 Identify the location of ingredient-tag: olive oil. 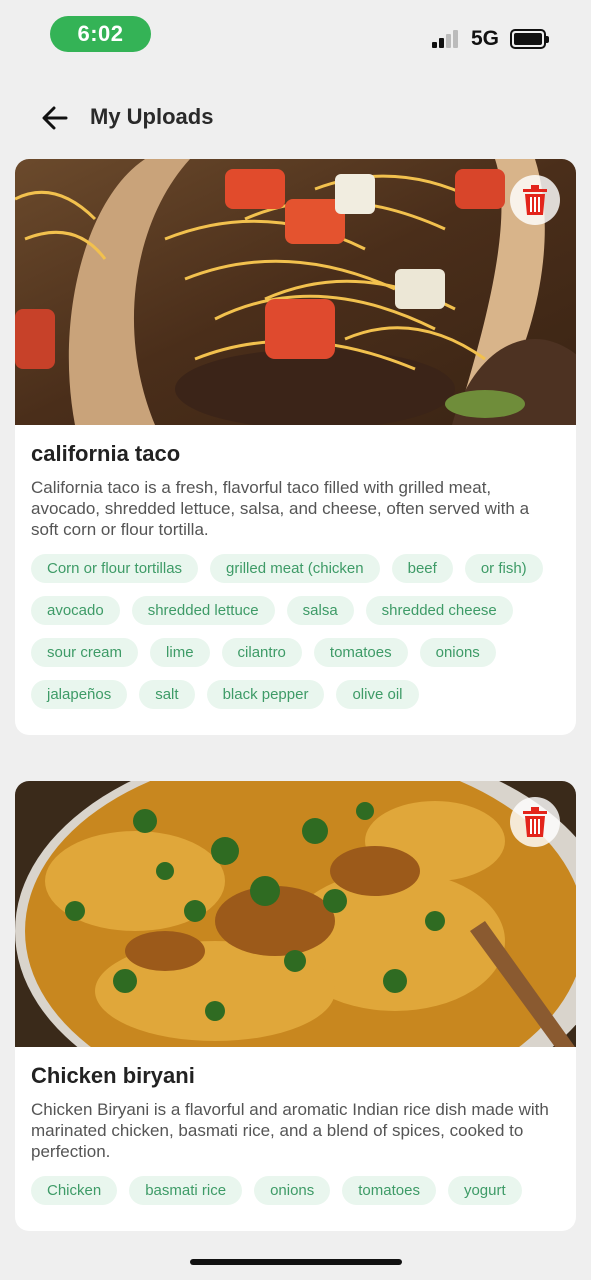
(377, 694).